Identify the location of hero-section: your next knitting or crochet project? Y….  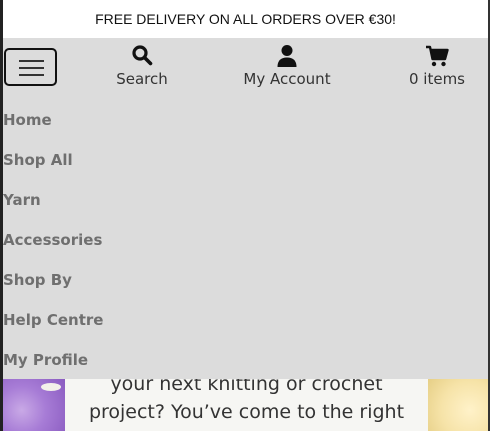
(245, 405).